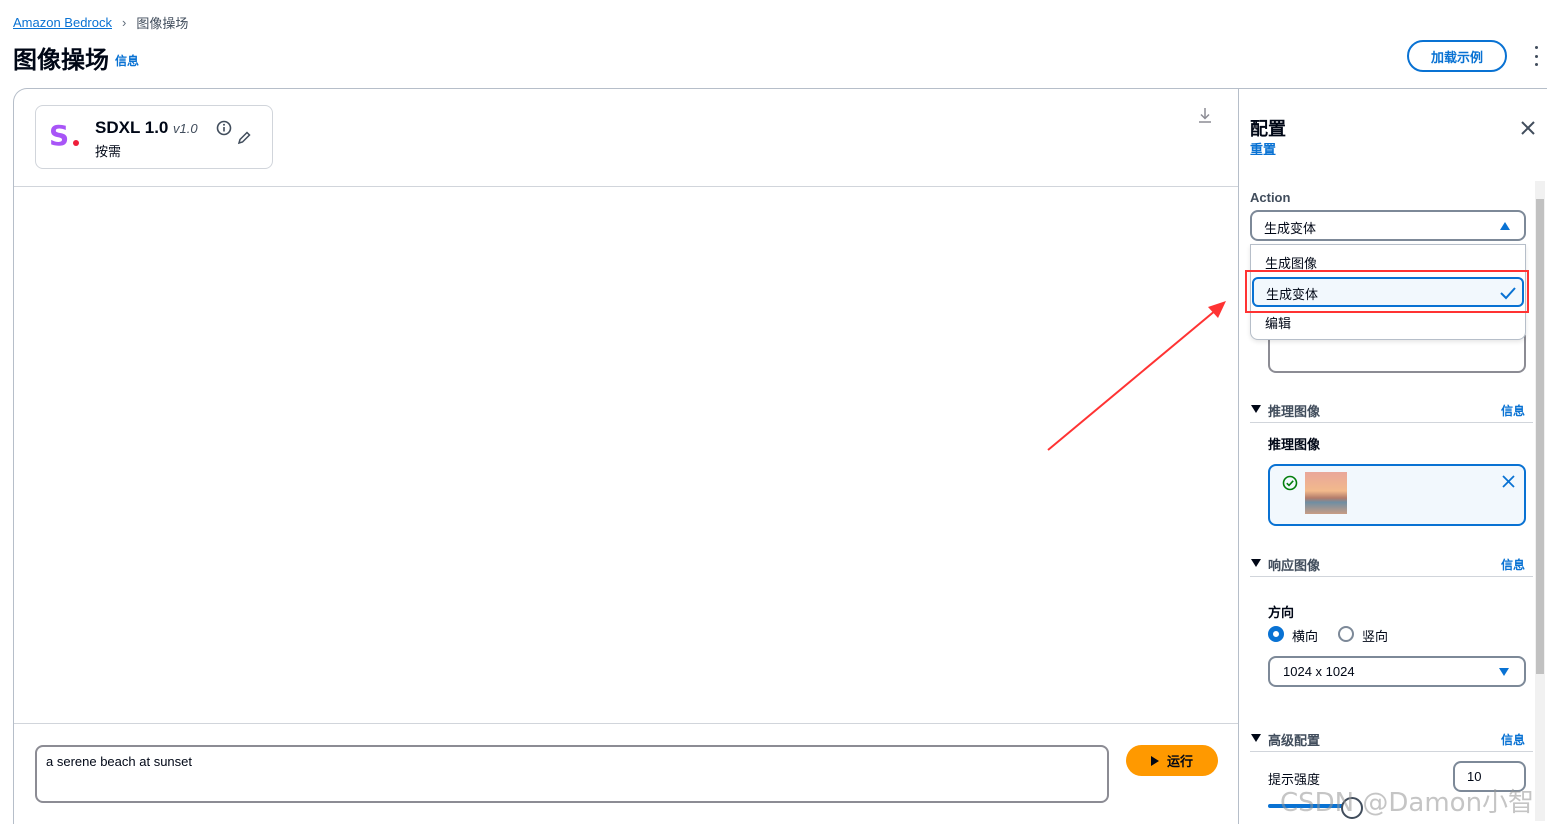 Image resolution: width=1547 pixels, height=824 pixels. What do you see at coordinates (162, 23) in the screenshot?
I see `breadcrumb-current: 图像操场` at bounding box center [162, 23].